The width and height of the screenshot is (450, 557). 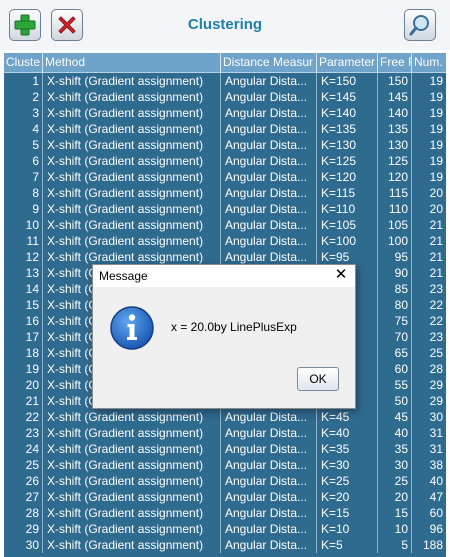 I want to click on cell-cluster: 11, so click(x=23, y=241).